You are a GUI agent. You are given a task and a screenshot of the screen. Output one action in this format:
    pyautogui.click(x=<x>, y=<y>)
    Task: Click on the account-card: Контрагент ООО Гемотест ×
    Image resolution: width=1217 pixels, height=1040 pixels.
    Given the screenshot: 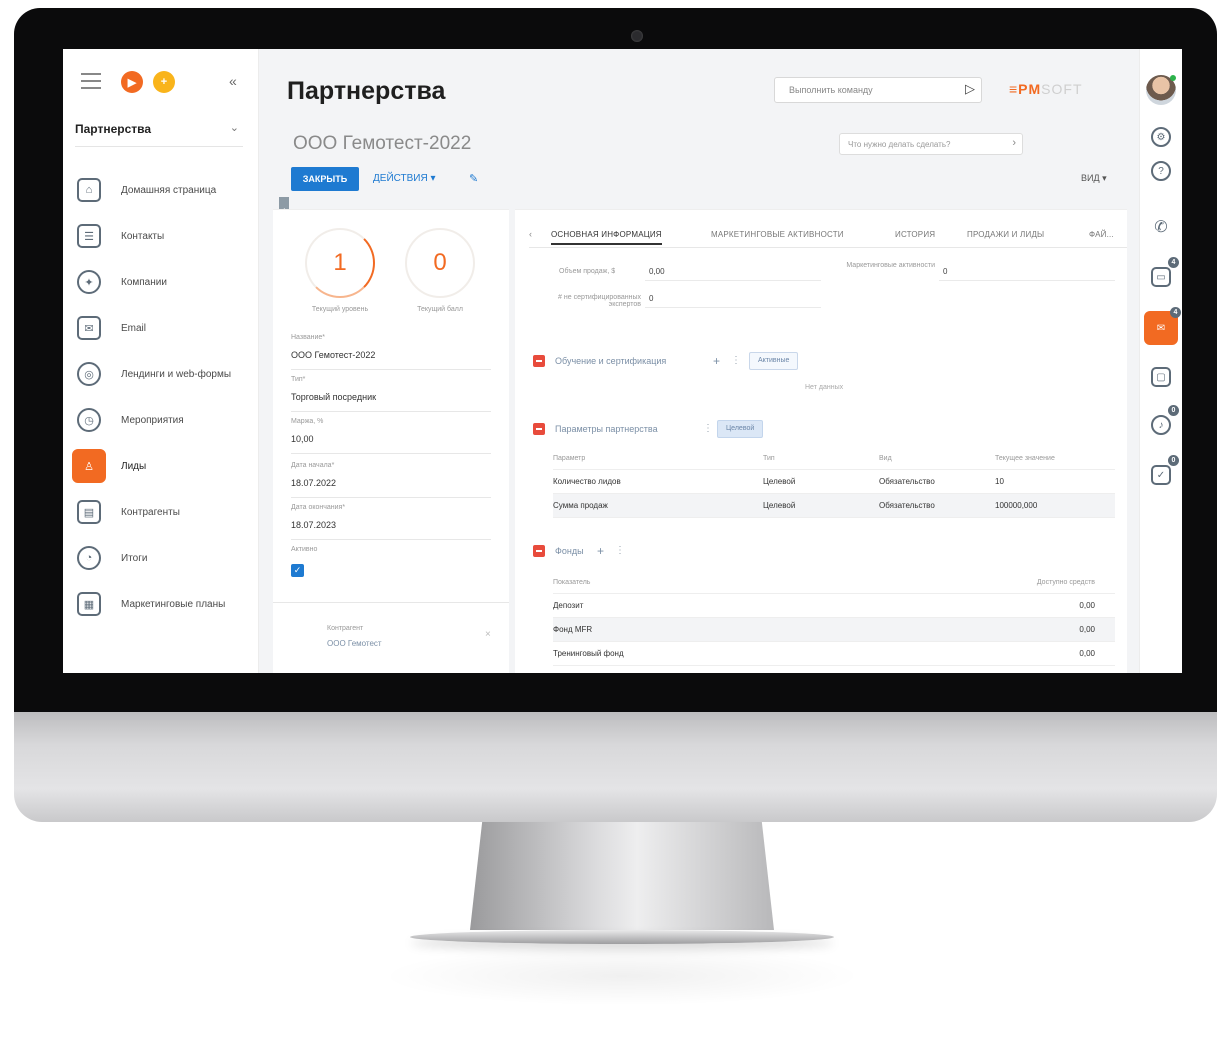 What is the action you would take?
    pyautogui.click(x=391, y=637)
    